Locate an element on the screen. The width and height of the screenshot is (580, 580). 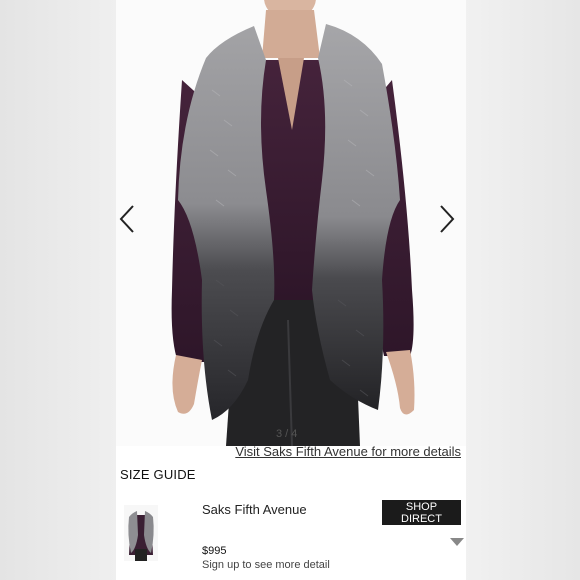
product-thumbnail is located at coordinates (141, 533).